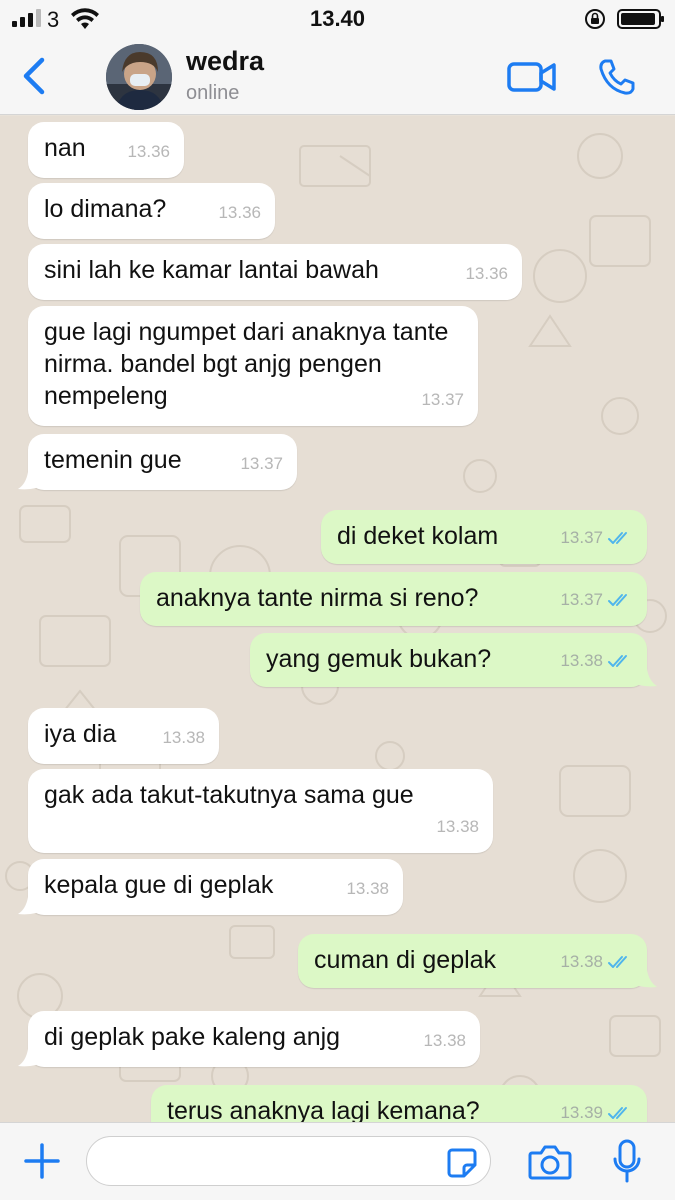 Image resolution: width=675 pixels, height=1200 pixels. I want to click on status-time: 13.40, so click(337, 18).